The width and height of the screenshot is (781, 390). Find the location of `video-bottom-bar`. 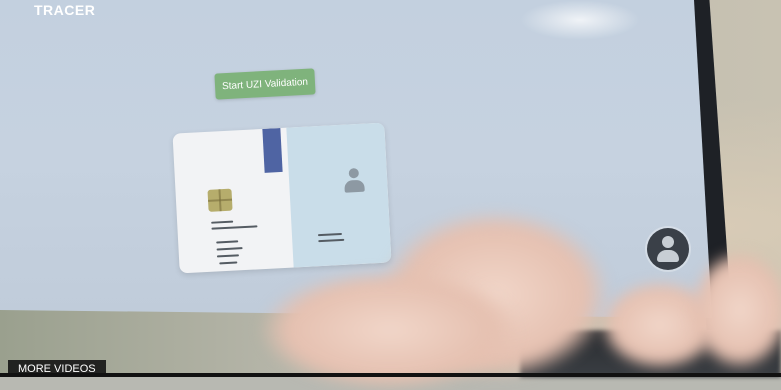

video-bottom-bar is located at coordinates (390, 375).